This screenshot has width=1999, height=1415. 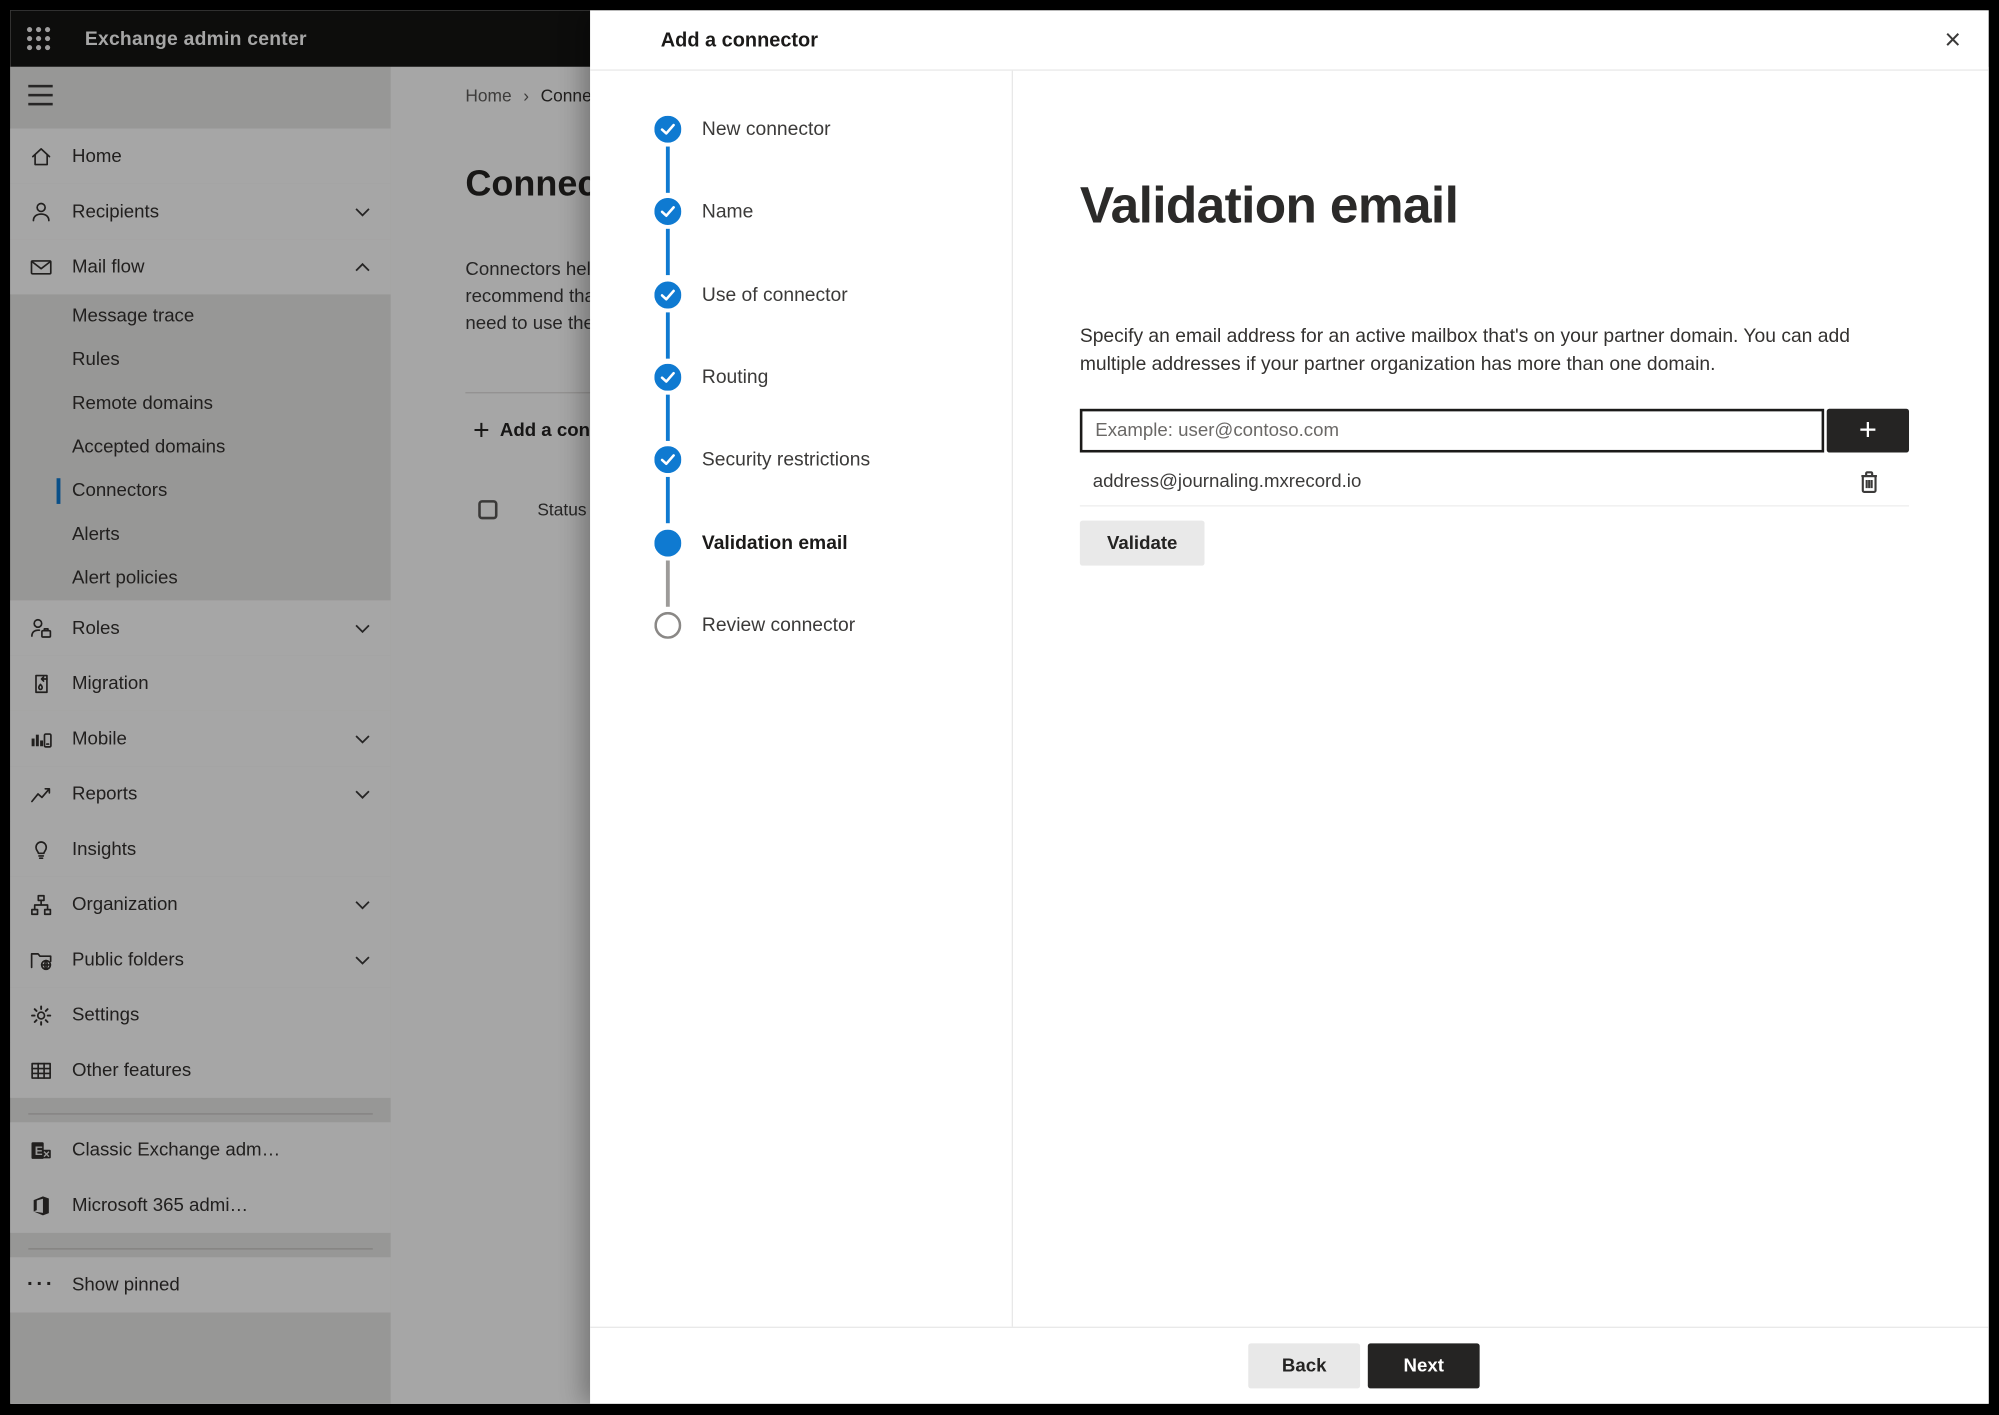 I want to click on wizard-step-security-restrictions: Security restrictions, so click(x=801, y=459).